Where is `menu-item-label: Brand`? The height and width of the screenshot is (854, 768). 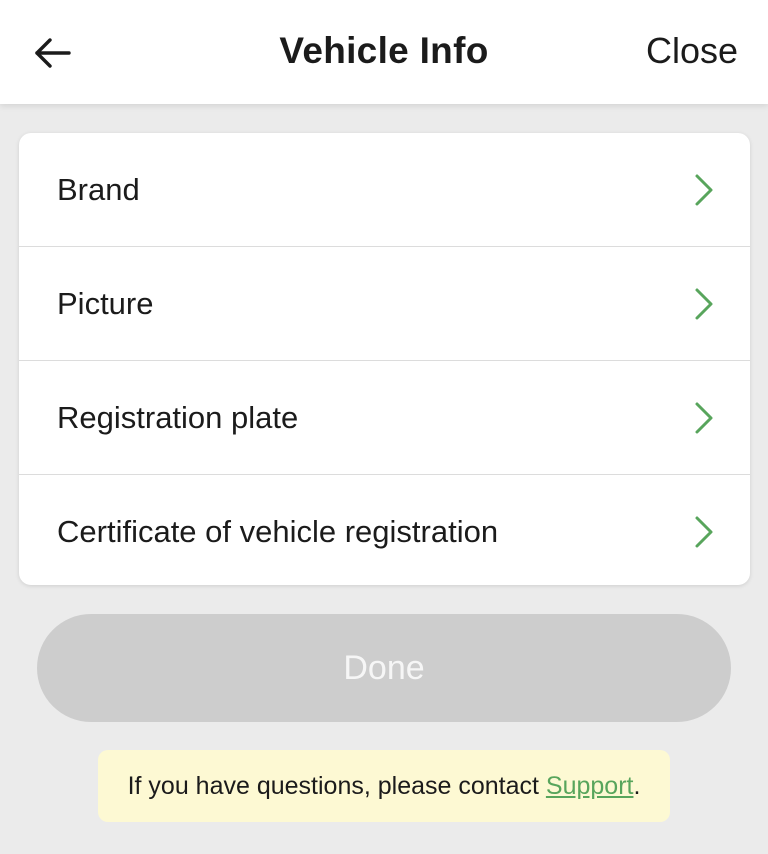
menu-item-label: Brand is located at coordinates (98, 189).